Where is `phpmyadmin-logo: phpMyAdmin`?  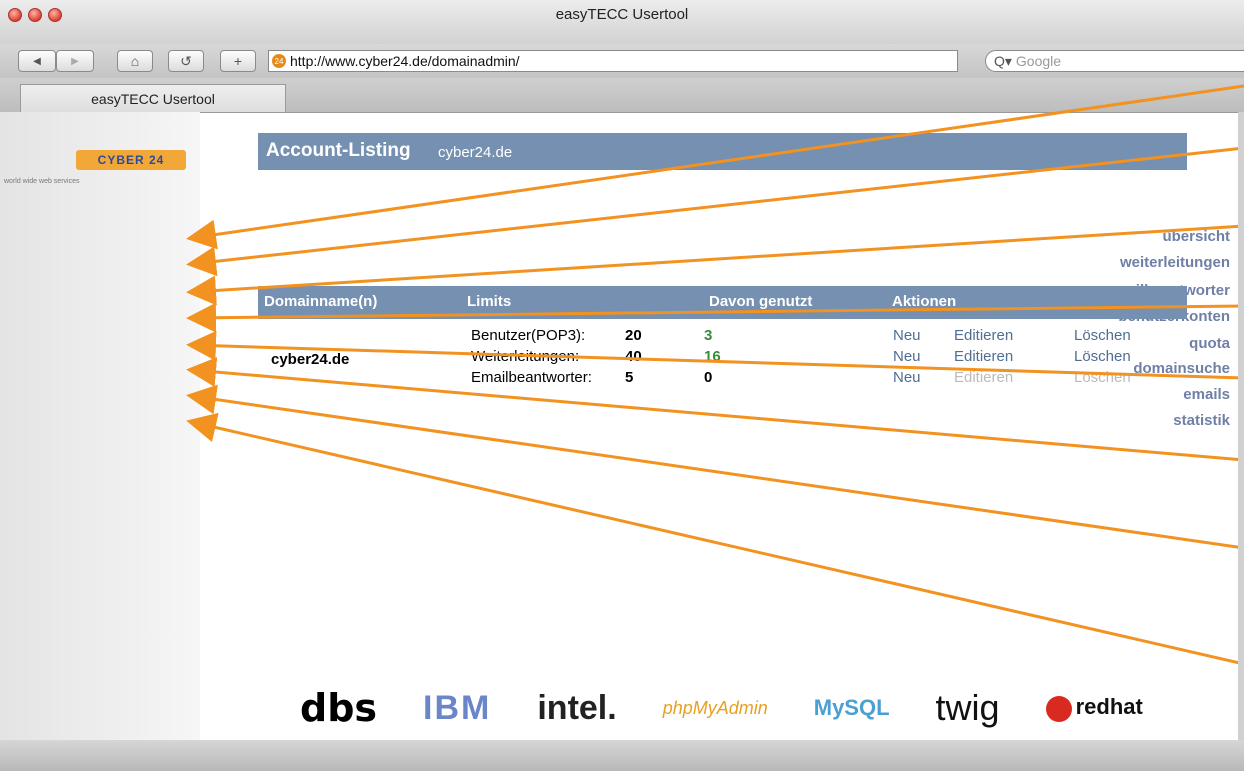
phpmyadmin-logo: phpMyAdmin is located at coordinates (715, 707).